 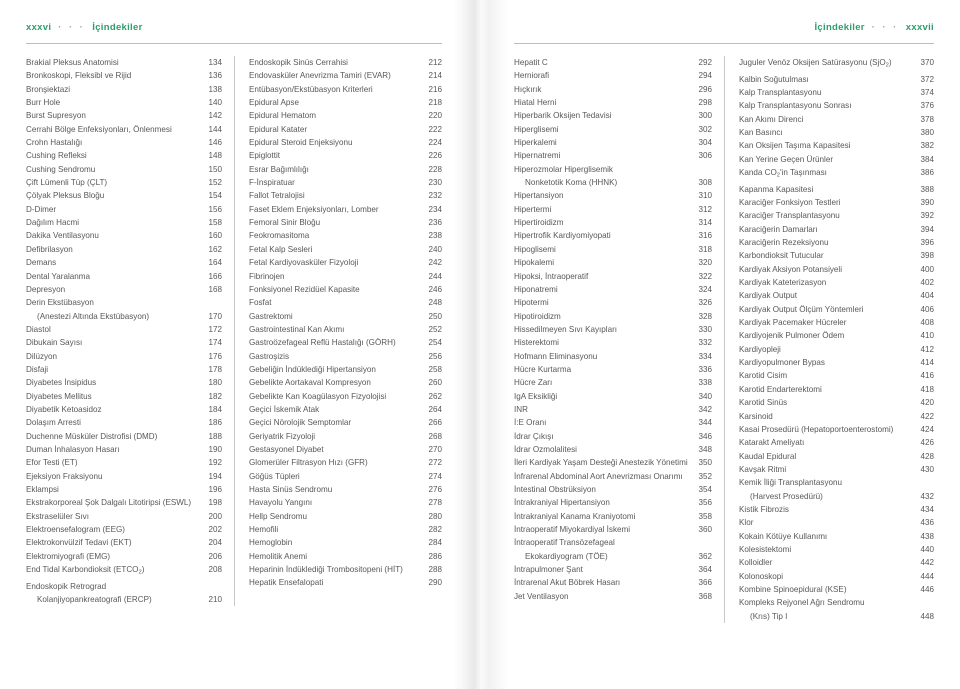 What do you see at coordinates (836, 132) in the screenshot?
I see `index-entry: Kan Basıncı 380` at bounding box center [836, 132].